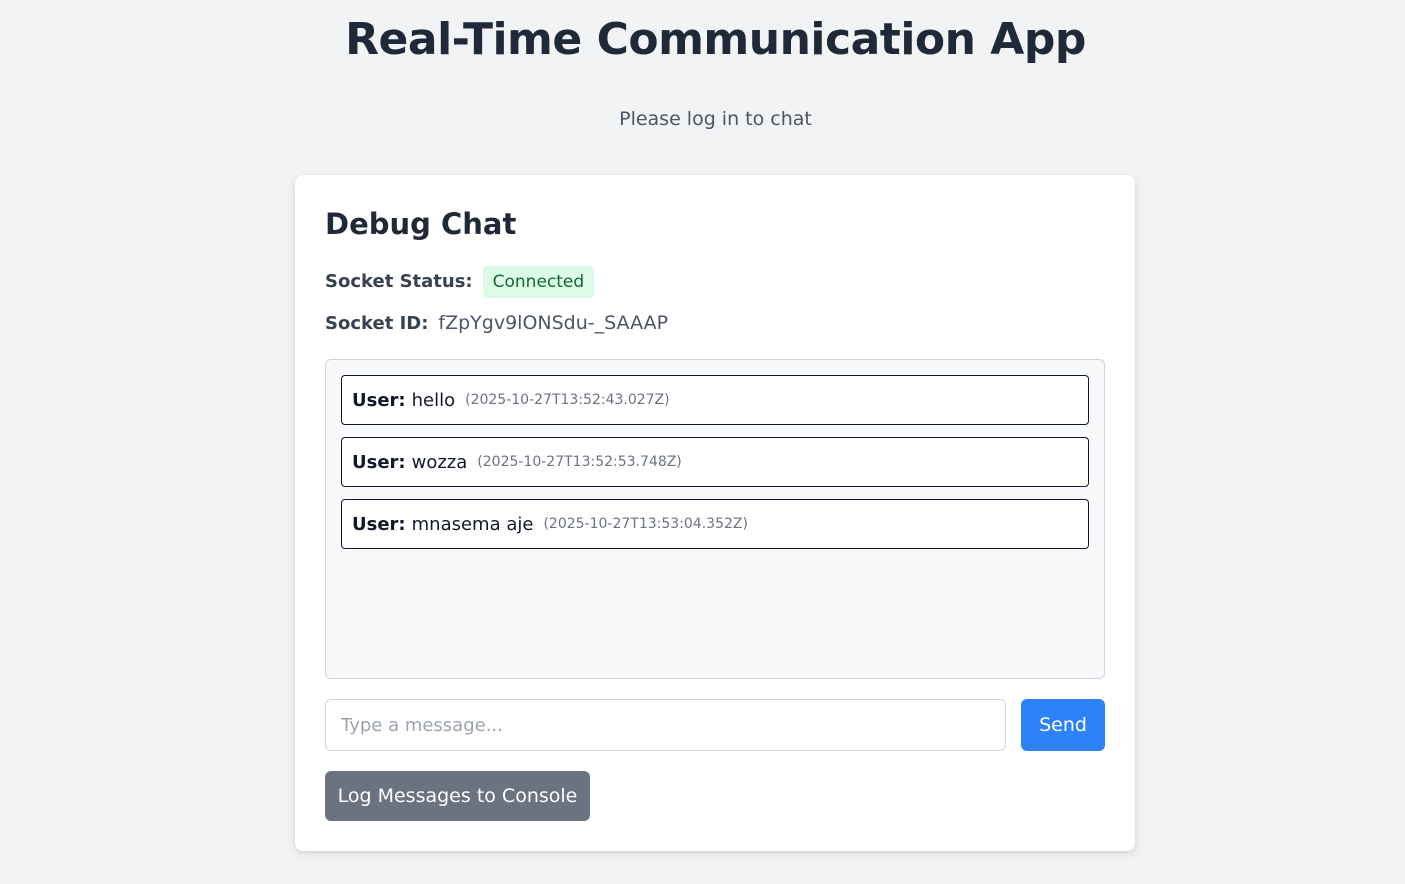  Describe the element at coordinates (715, 39) in the screenshot. I see `app-title: Real-Time Communication App` at that location.